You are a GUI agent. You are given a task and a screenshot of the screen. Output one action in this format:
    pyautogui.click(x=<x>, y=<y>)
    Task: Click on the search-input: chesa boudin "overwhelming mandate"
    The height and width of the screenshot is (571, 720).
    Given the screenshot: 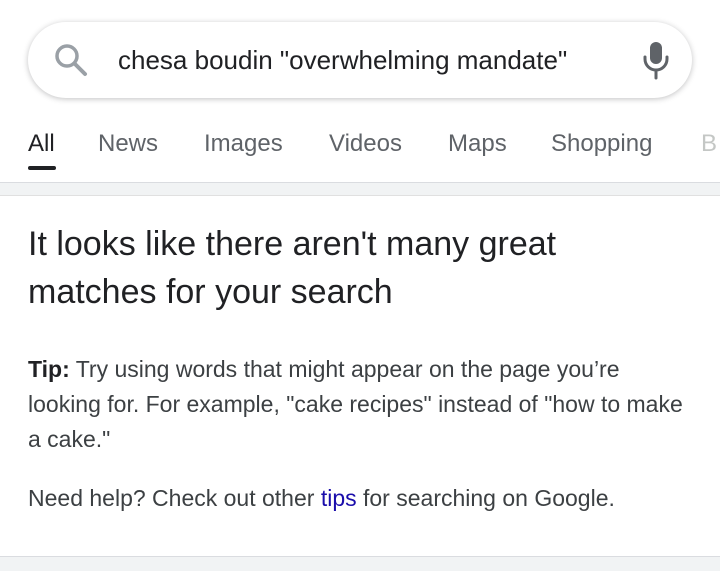 What is the action you would take?
    pyautogui.click(x=342, y=60)
    